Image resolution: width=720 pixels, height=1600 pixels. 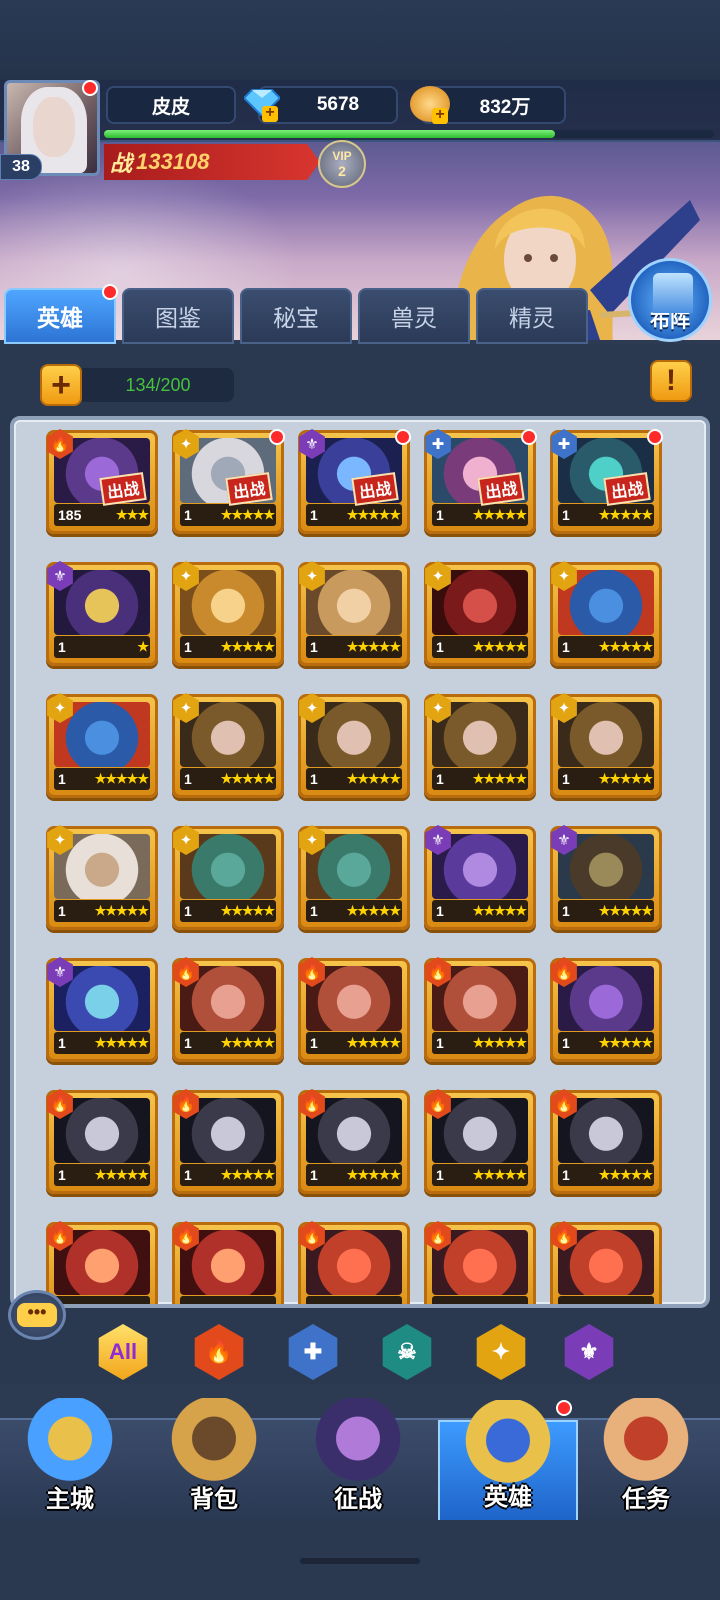 I want to click on bottom-nav: 主城 背包 征战 英雄 任务, so click(x=360, y=1460).